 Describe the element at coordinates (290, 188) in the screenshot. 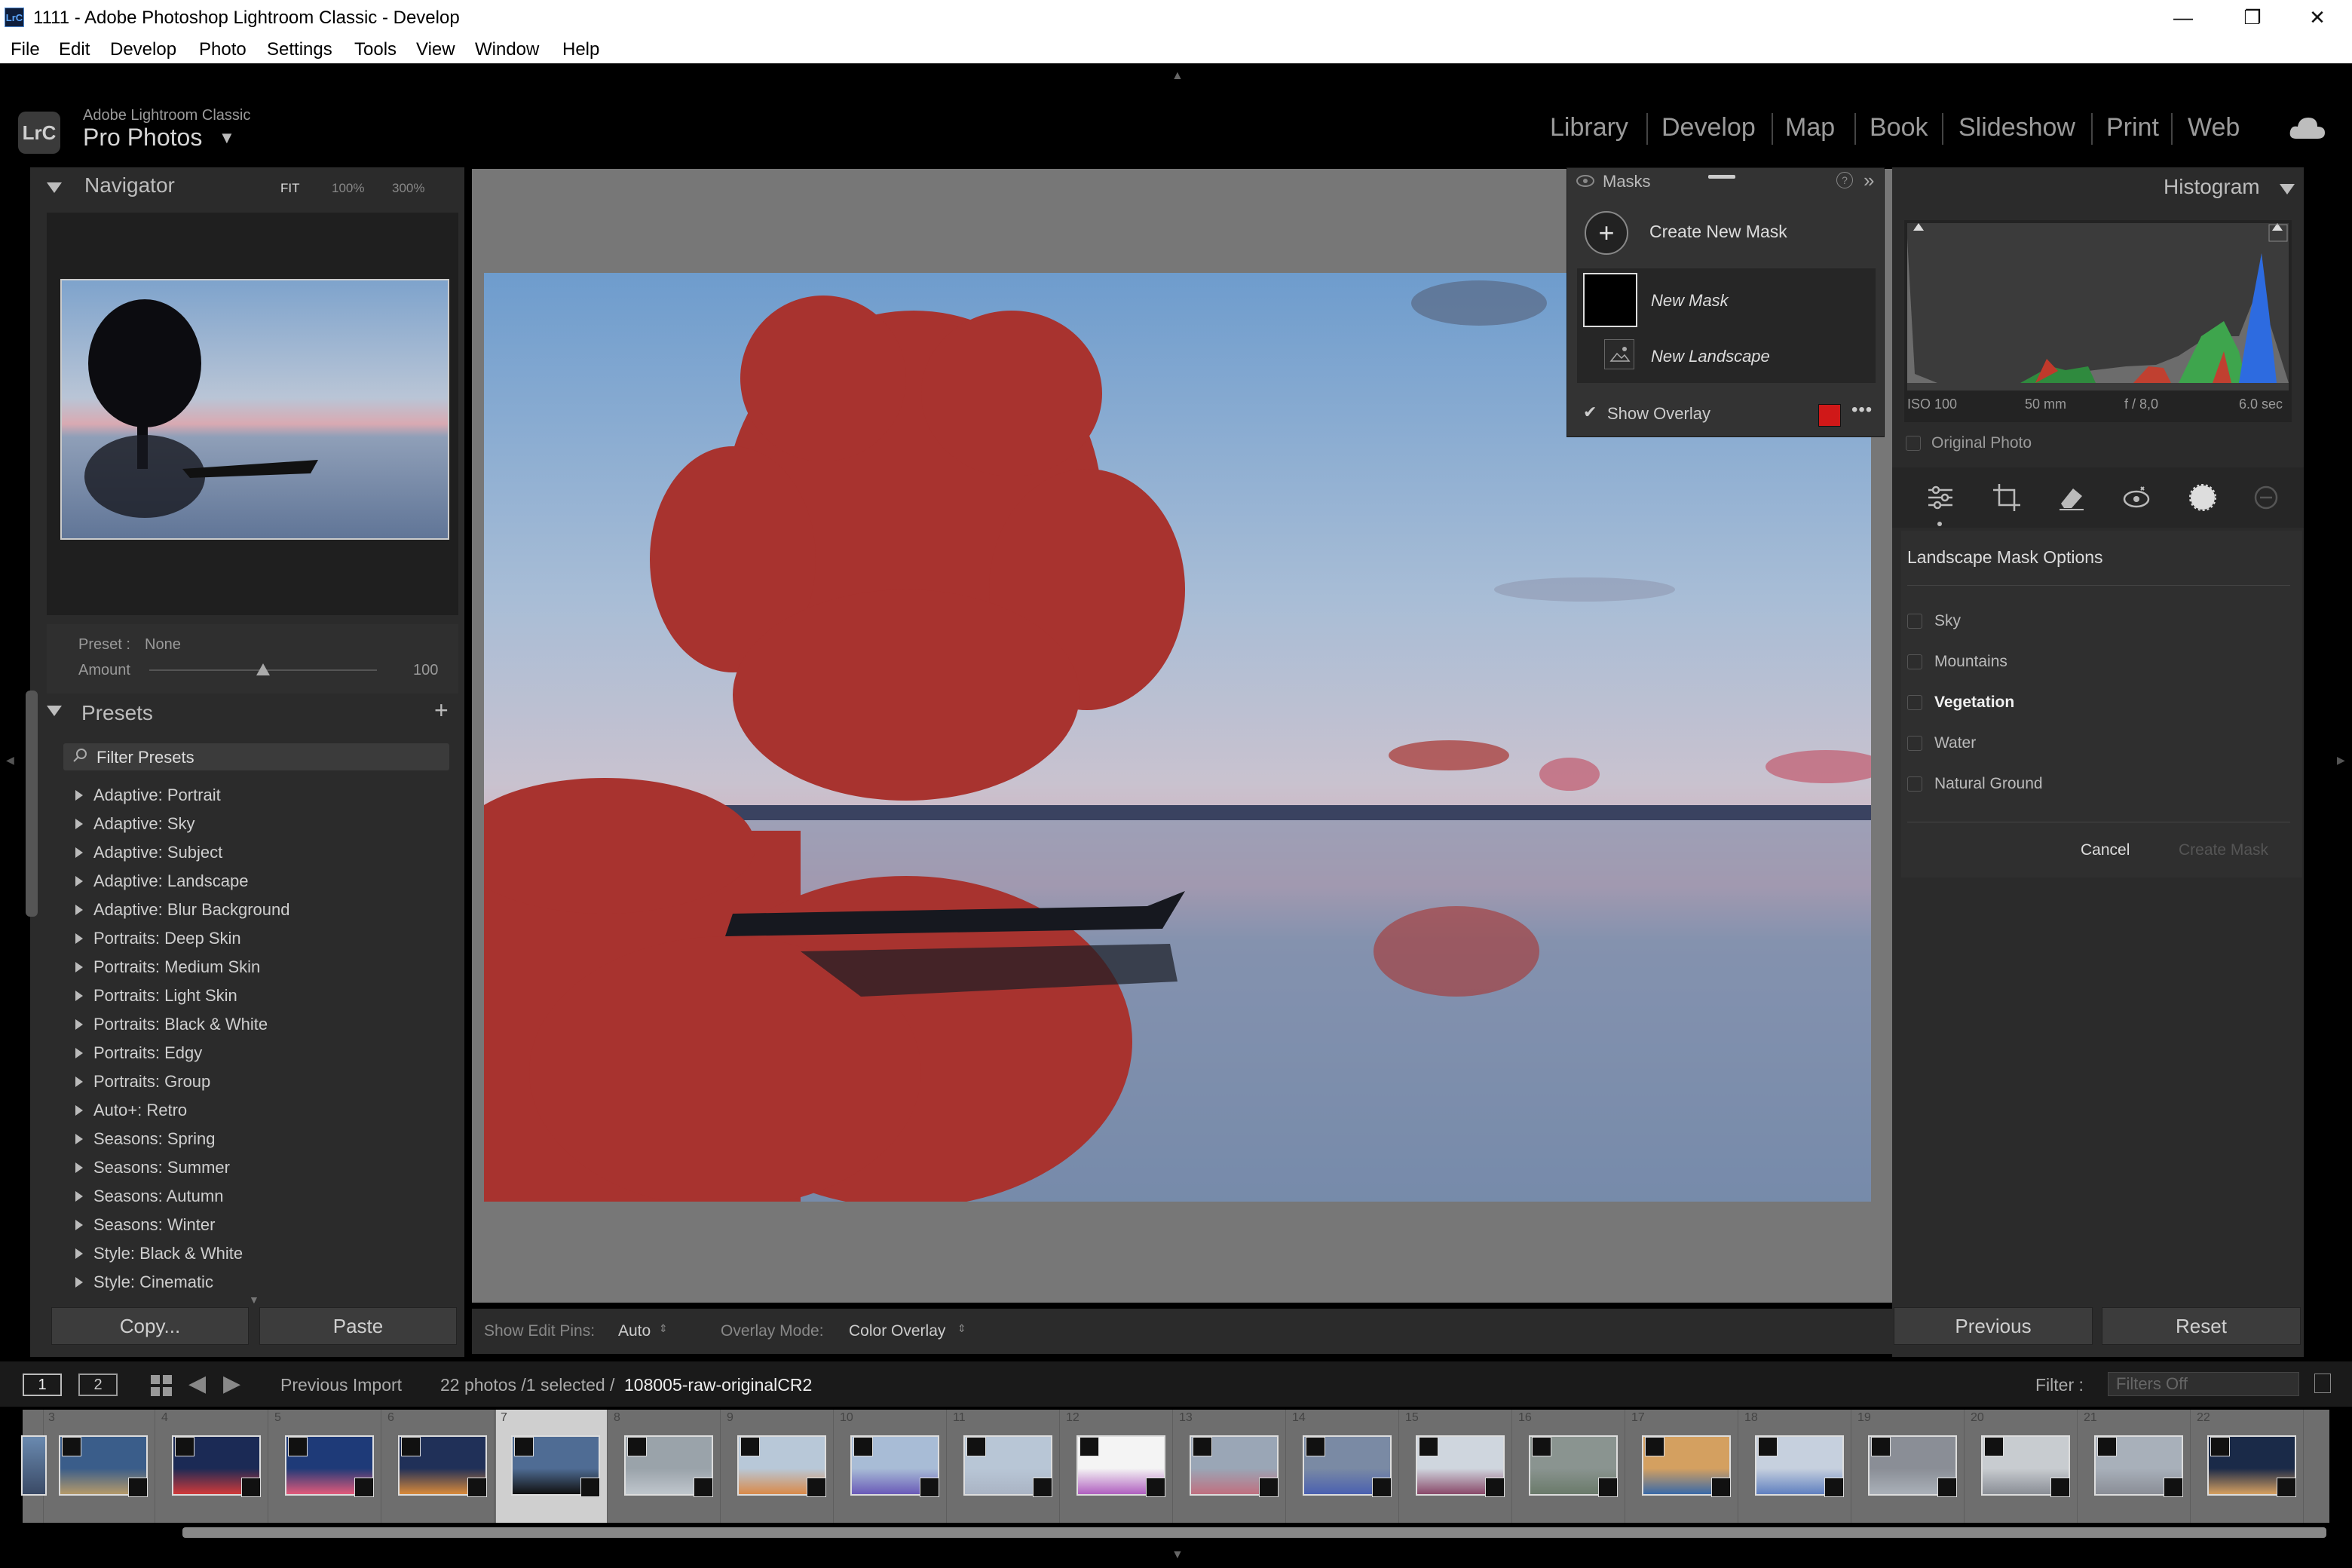

I see `zoom-fit: FIT` at that location.